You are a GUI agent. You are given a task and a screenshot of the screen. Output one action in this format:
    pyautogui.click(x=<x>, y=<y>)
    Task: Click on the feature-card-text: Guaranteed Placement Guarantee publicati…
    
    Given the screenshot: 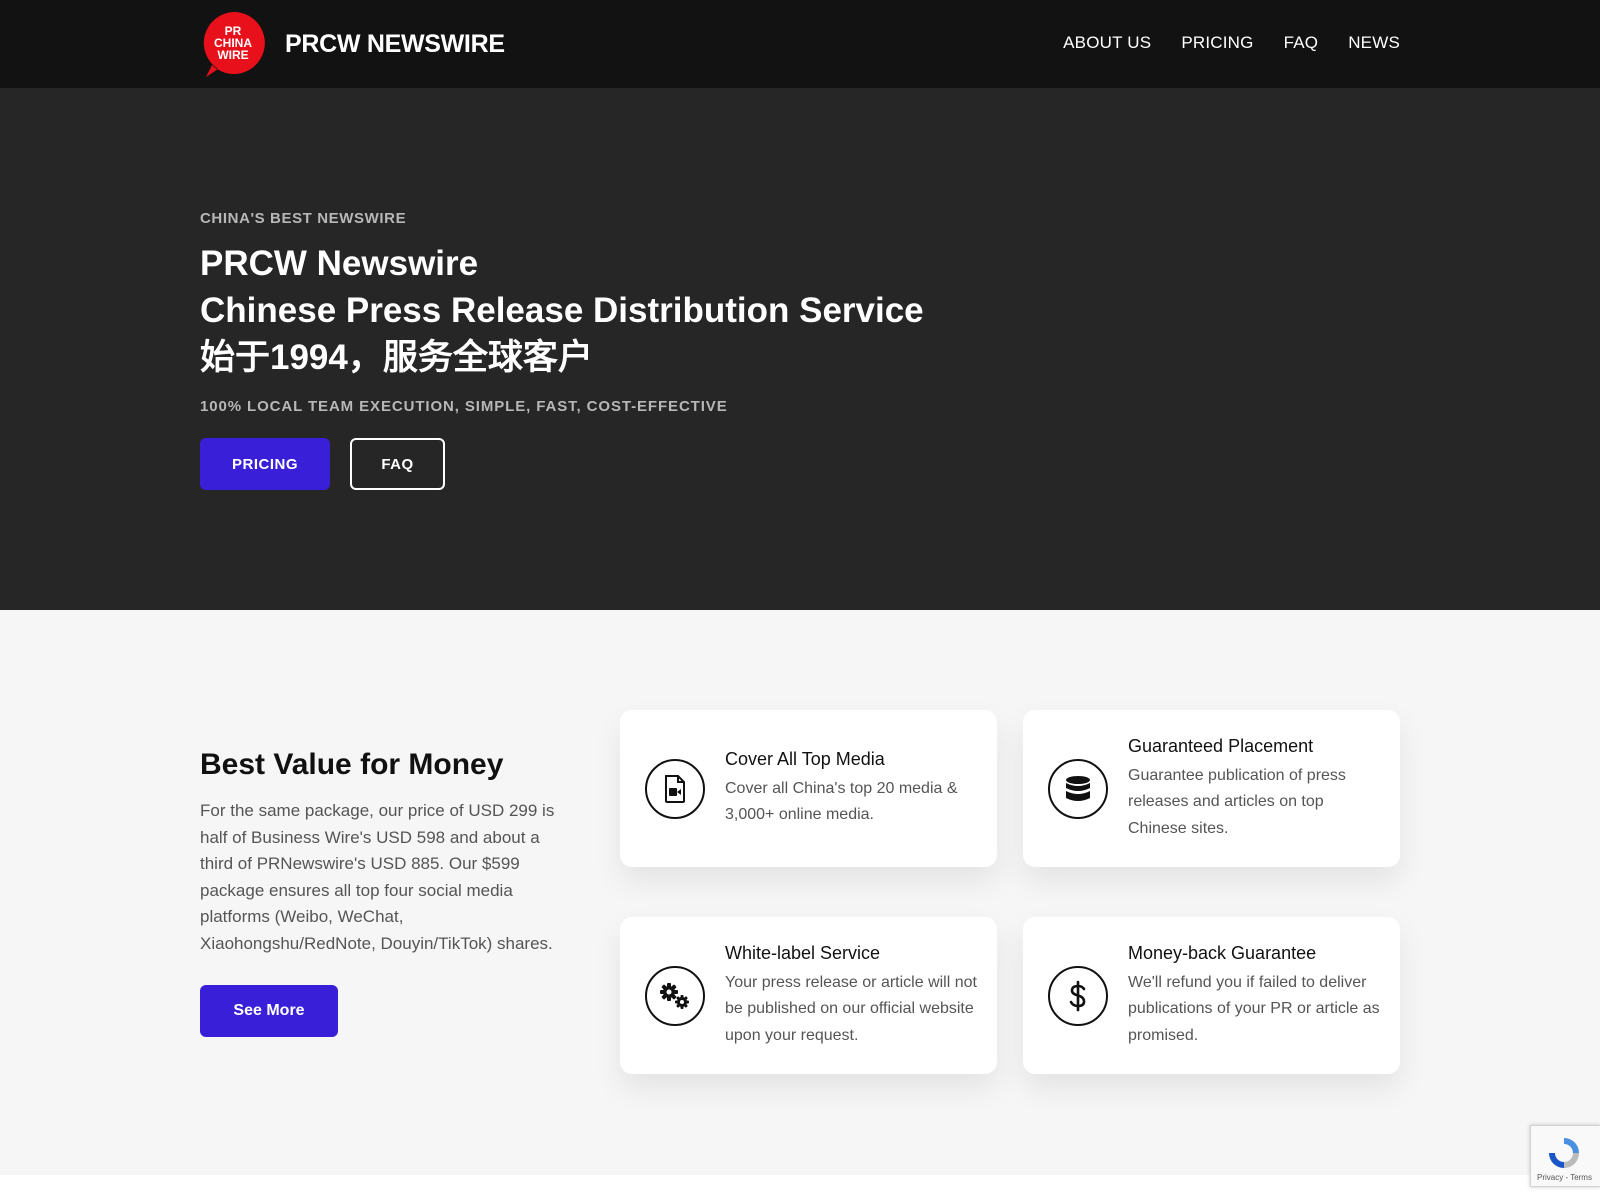 What is the action you would take?
    pyautogui.click(x=1254, y=788)
    